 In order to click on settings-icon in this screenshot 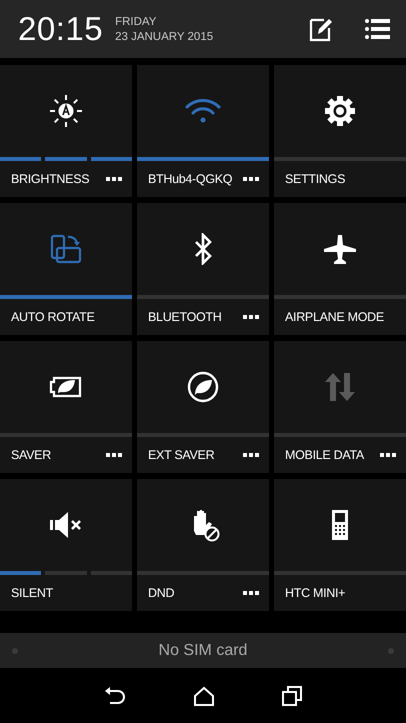, I will do `click(340, 111)`.